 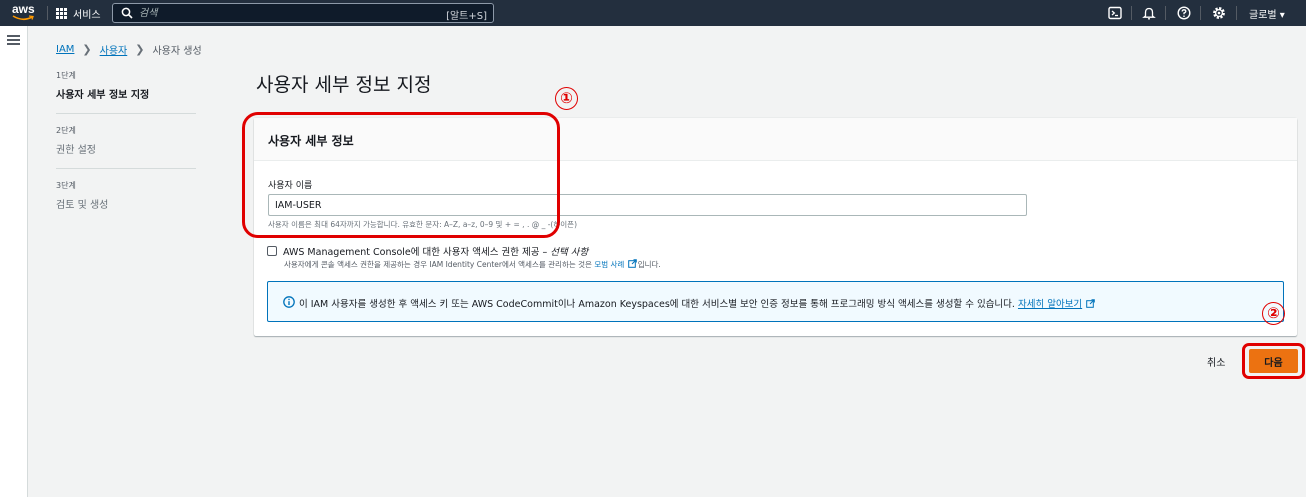 I want to click on aws-logo: aws, so click(x=24, y=13).